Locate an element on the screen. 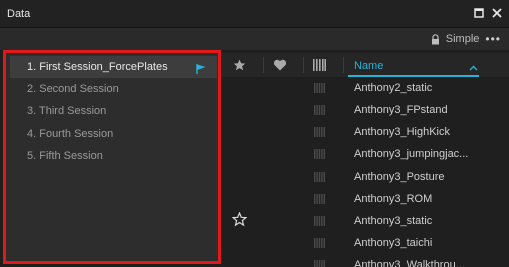 Image resolution: width=509 pixels, height=267 pixels. table-row: Anthony3_FPstand is located at coordinates (365, 110).